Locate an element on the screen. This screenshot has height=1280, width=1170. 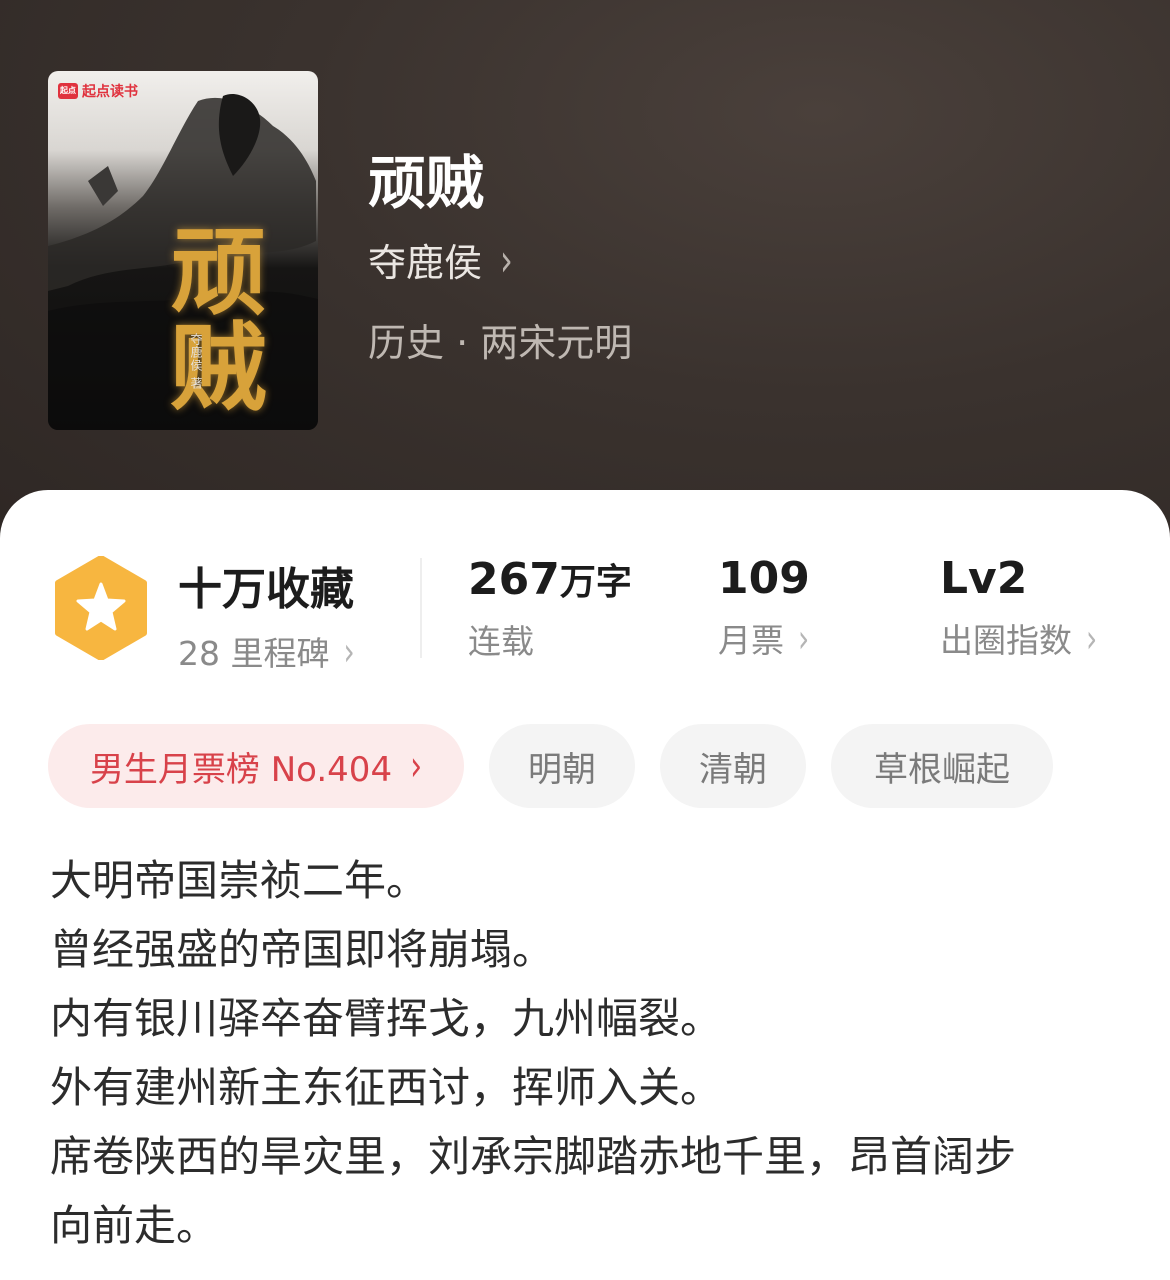
tag-grassroots-rise: 草根崛起 is located at coordinates (942, 766).